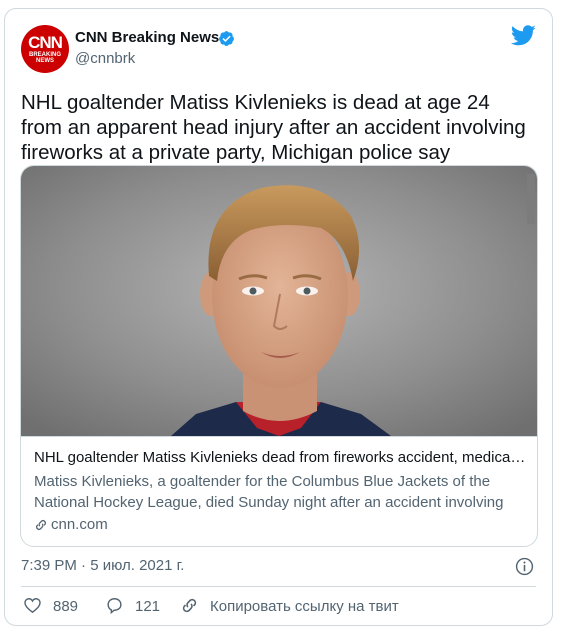 The width and height of the screenshot is (562, 632). Describe the element at coordinates (66, 606) in the screenshot. I see `like-count: 889` at that location.